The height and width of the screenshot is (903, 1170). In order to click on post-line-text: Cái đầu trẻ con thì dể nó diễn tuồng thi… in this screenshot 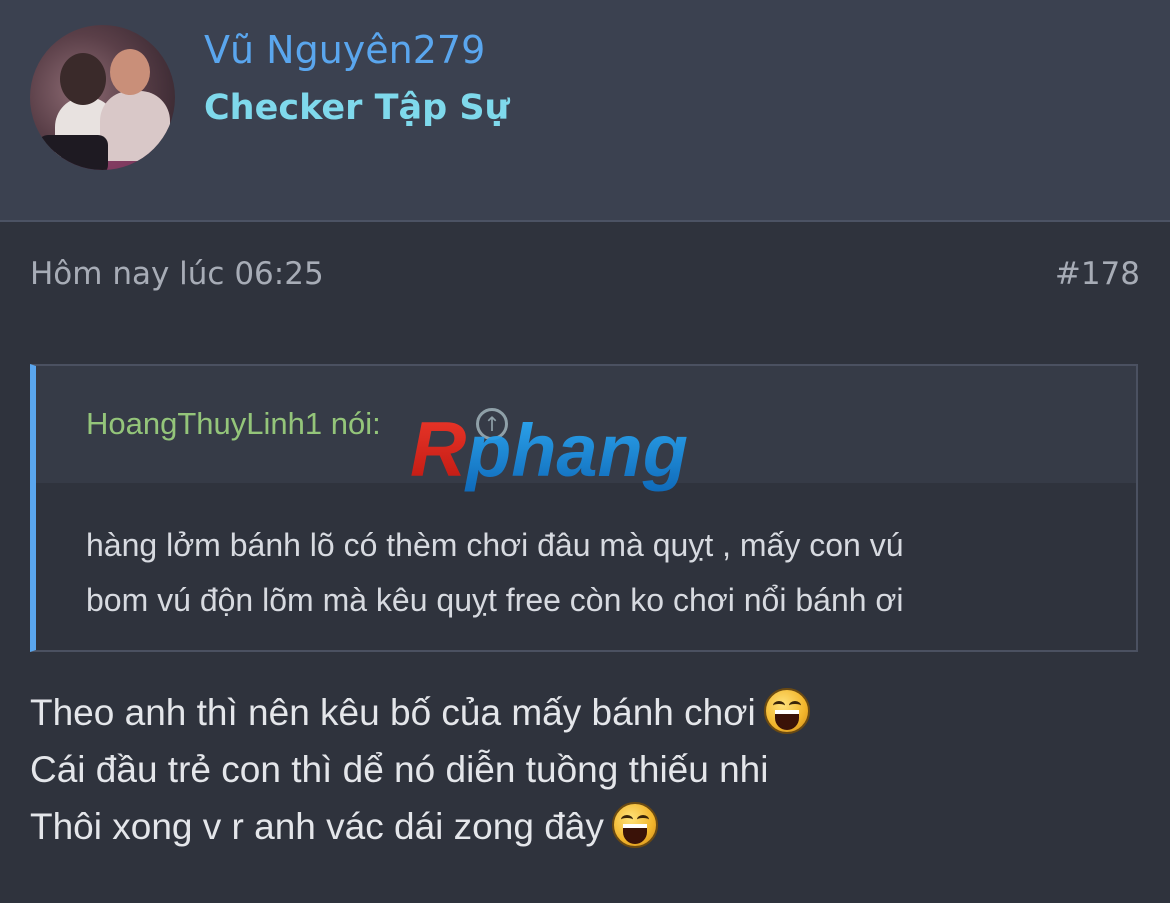, I will do `click(399, 769)`.